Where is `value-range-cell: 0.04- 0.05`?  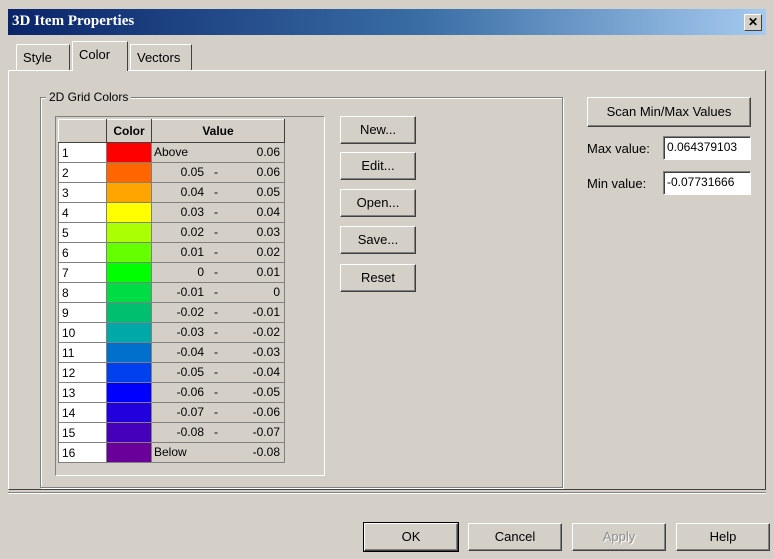 value-range-cell: 0.04- 0.05 is located at coordinates (218, 192).